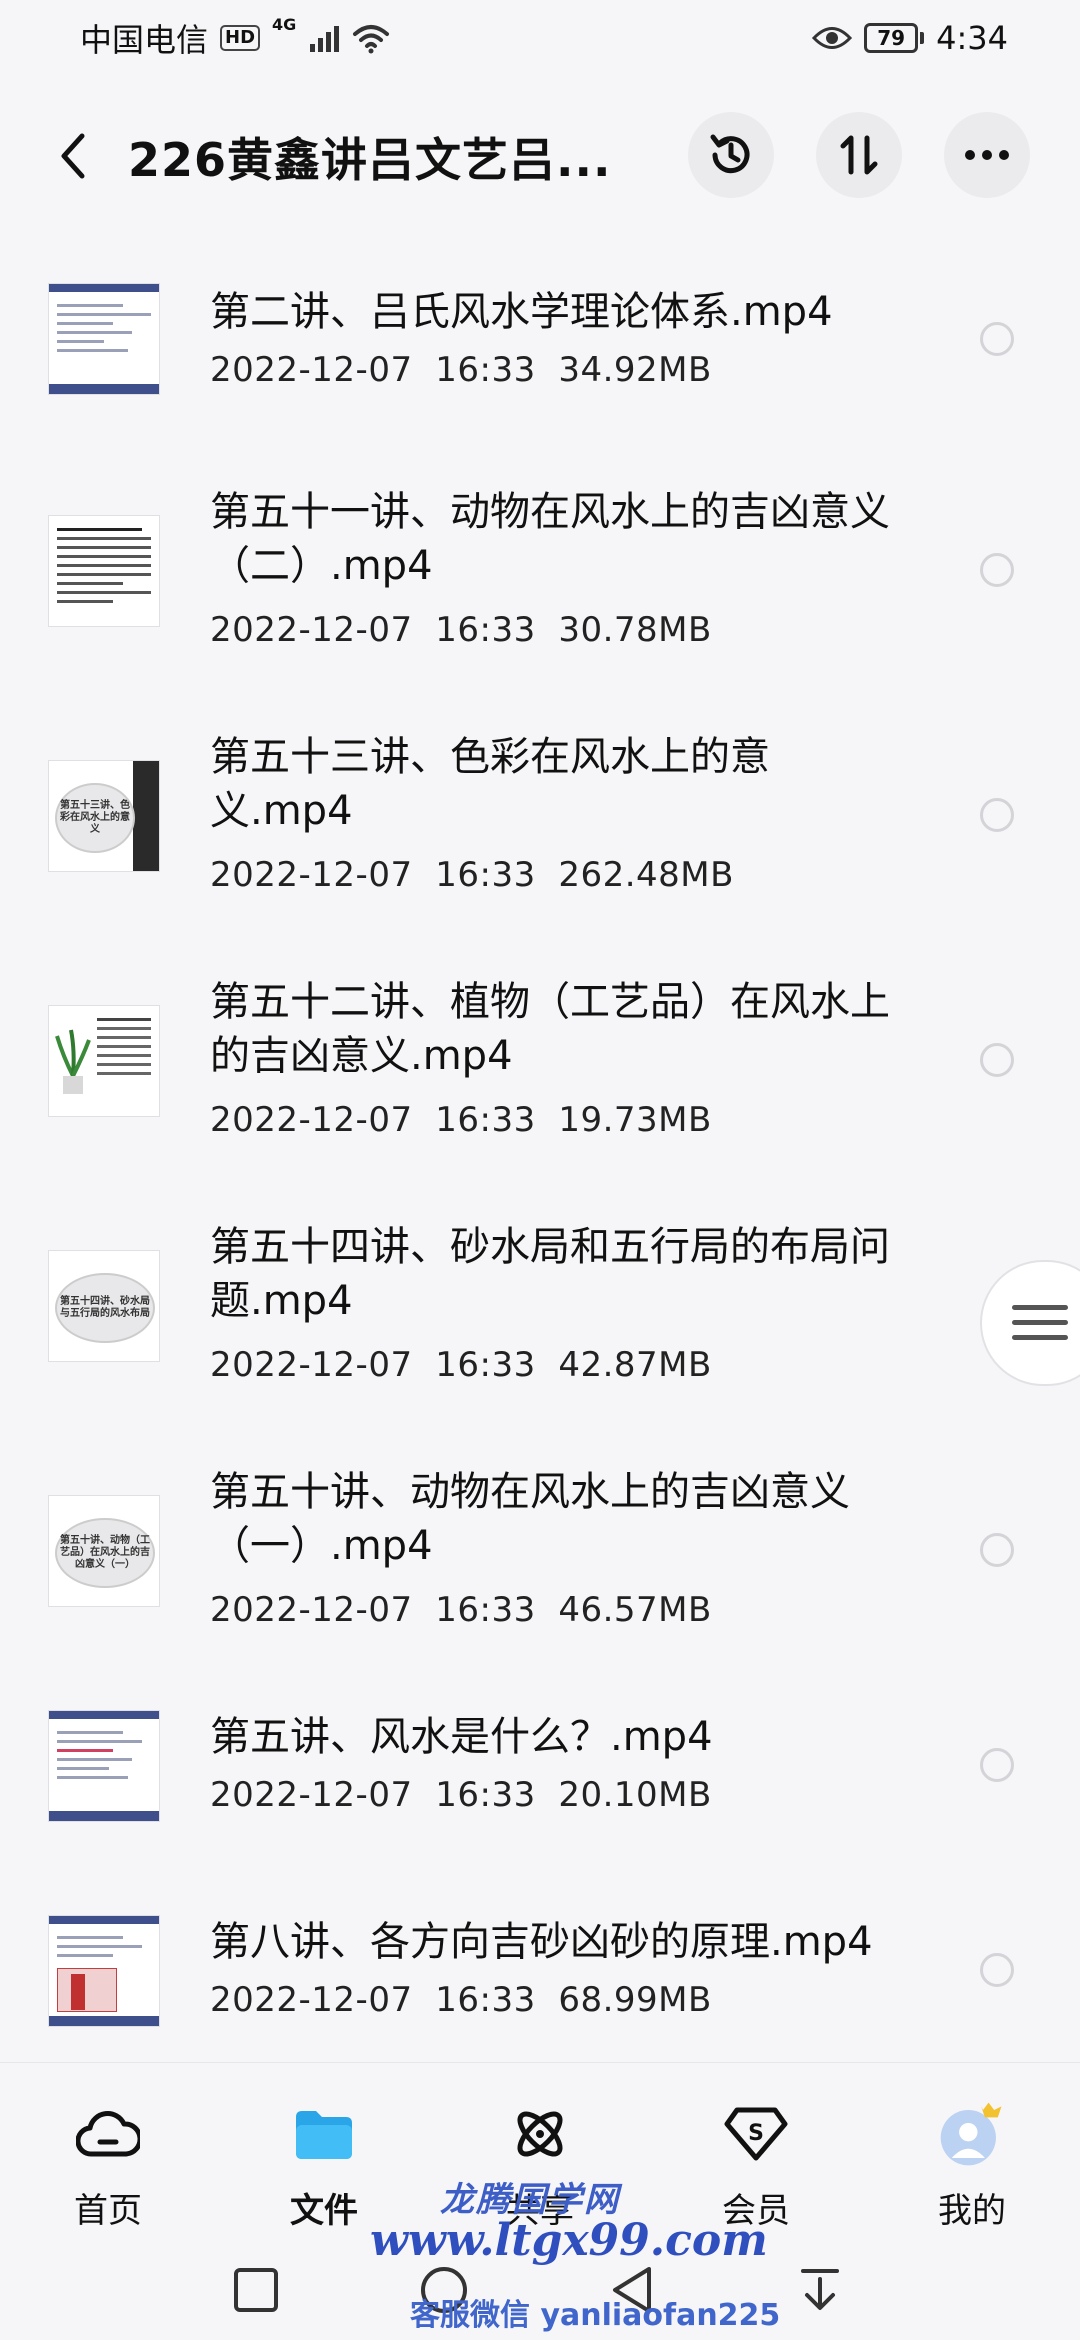  I want to click on back-button, so click(73, 156).